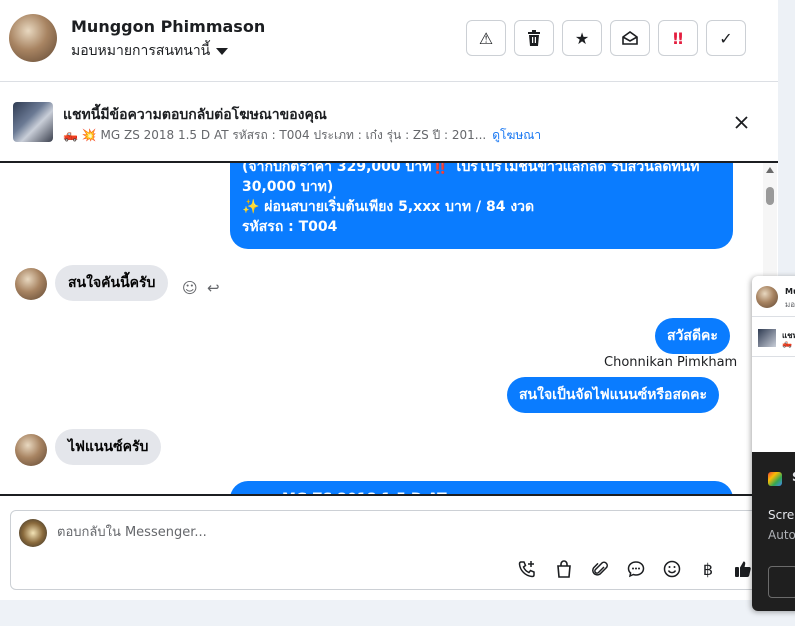 This screenshot has width=795, height=626. Describe the element at coordinates (790, 304) in the screenshot. I see `popup-subtitle: มอ` at that location.